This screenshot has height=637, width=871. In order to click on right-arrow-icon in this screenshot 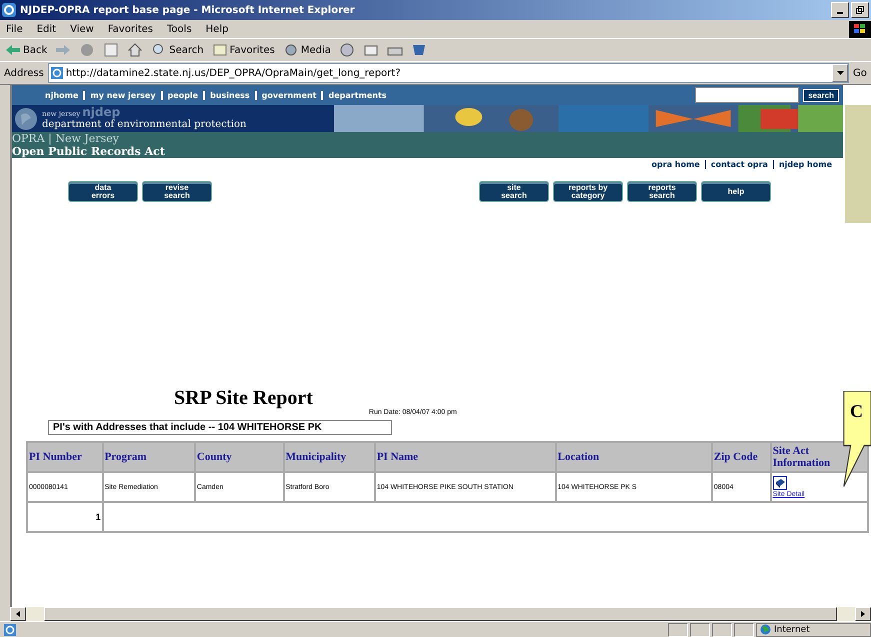, I will do `click(863, 614)`.